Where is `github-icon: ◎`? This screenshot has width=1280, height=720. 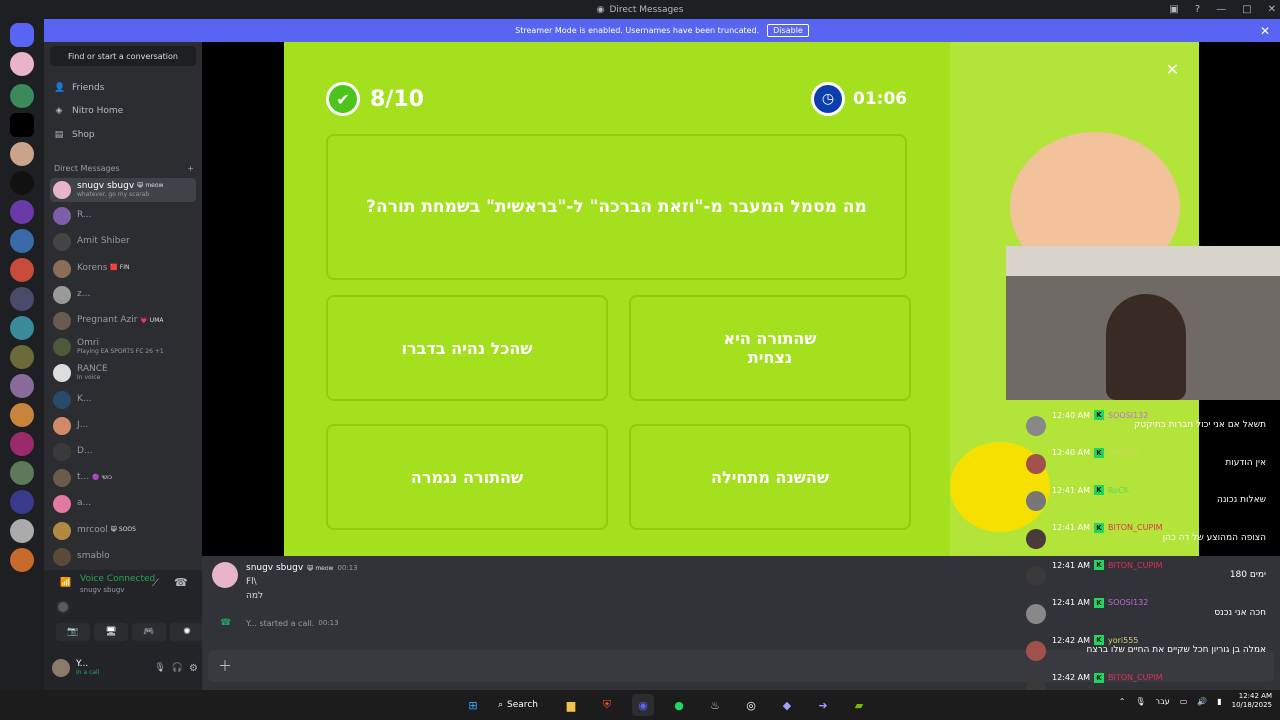
github-icon: ◎ is located at coordinates (751, 705).